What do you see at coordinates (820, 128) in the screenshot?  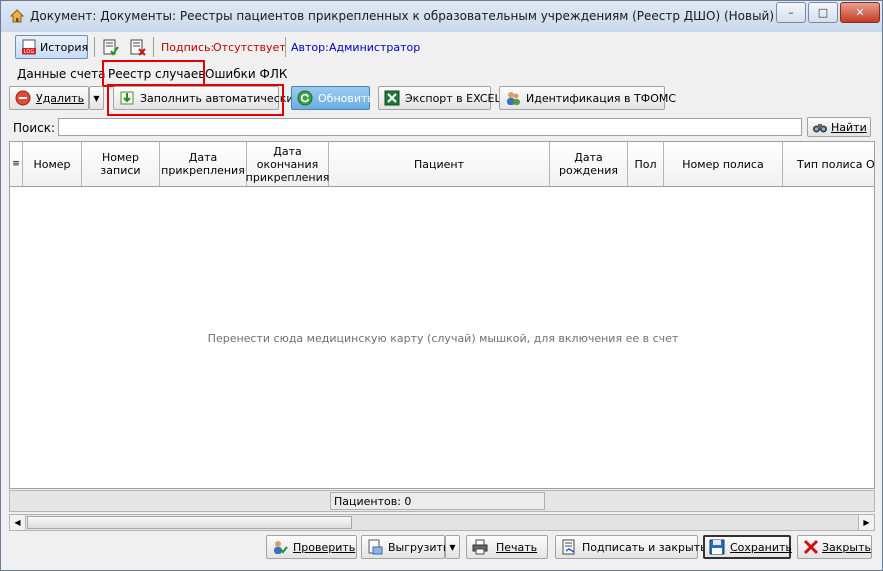 I see `binoculars-icon` at bounding box center [820, 128].